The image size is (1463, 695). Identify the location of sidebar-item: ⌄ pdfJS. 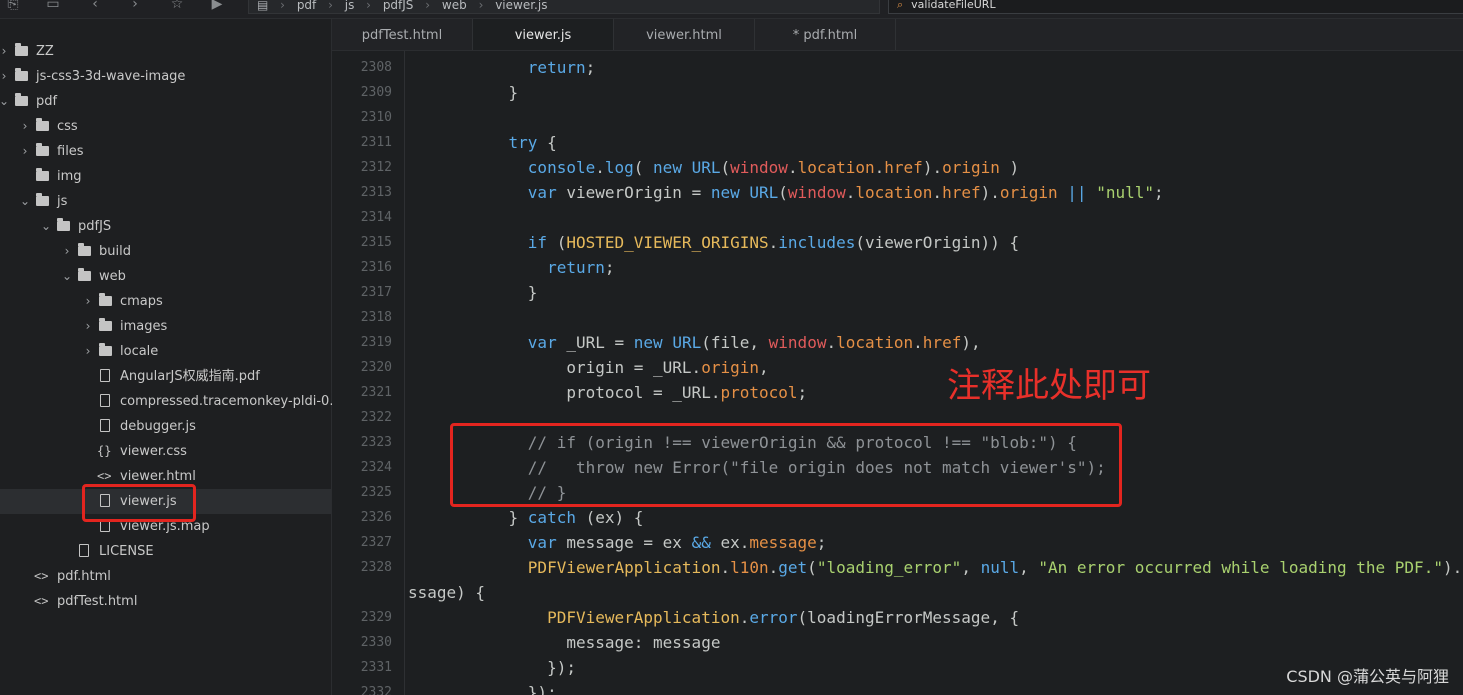
(165, 226).